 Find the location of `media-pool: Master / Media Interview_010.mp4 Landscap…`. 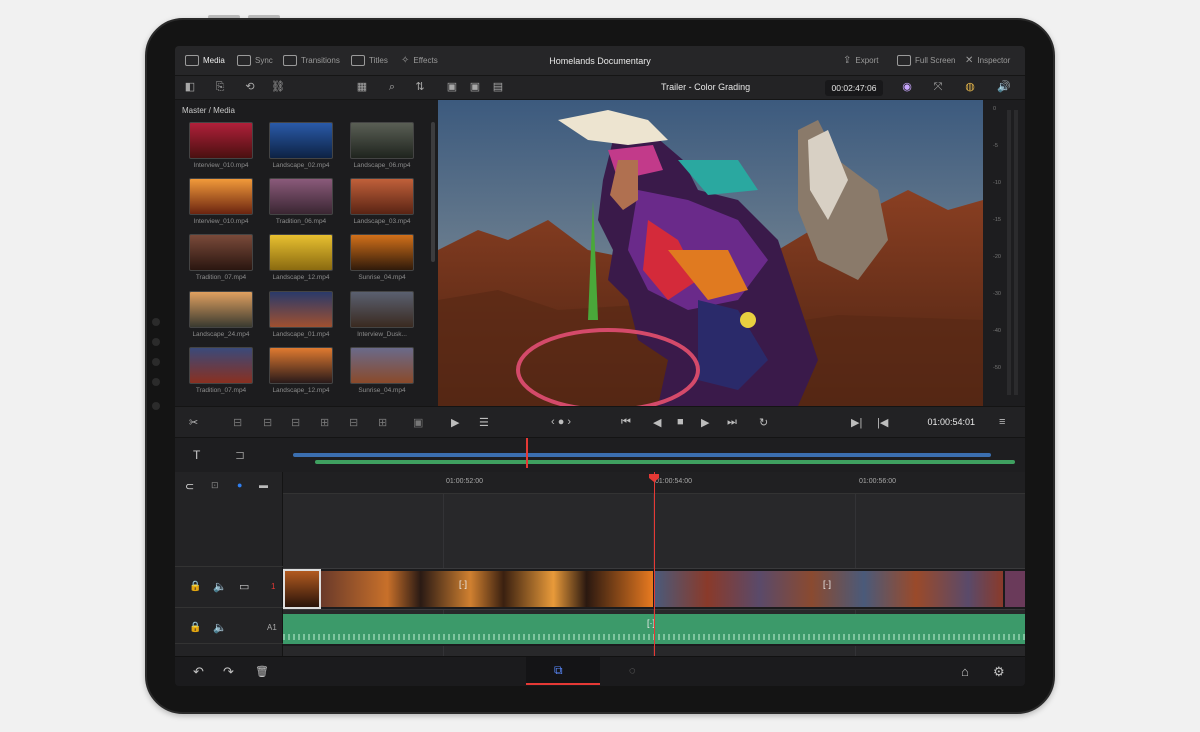

media-pool: Master / Media Interview_010.mp4 Landscap… is located at coordinates (306, 253).